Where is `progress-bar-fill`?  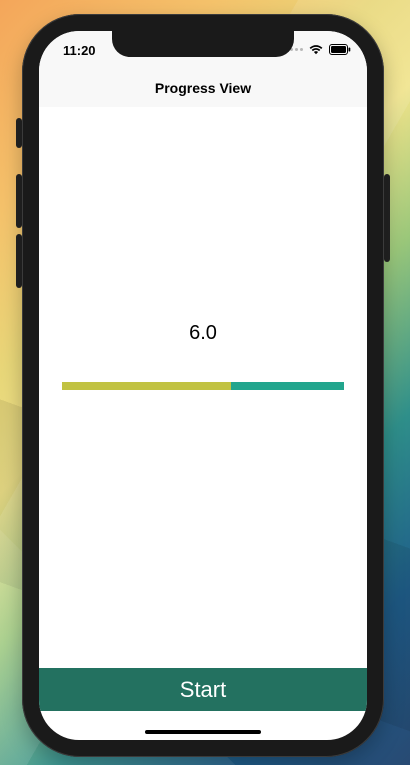 progress-bar-fill is located at coordinates (147, 386).